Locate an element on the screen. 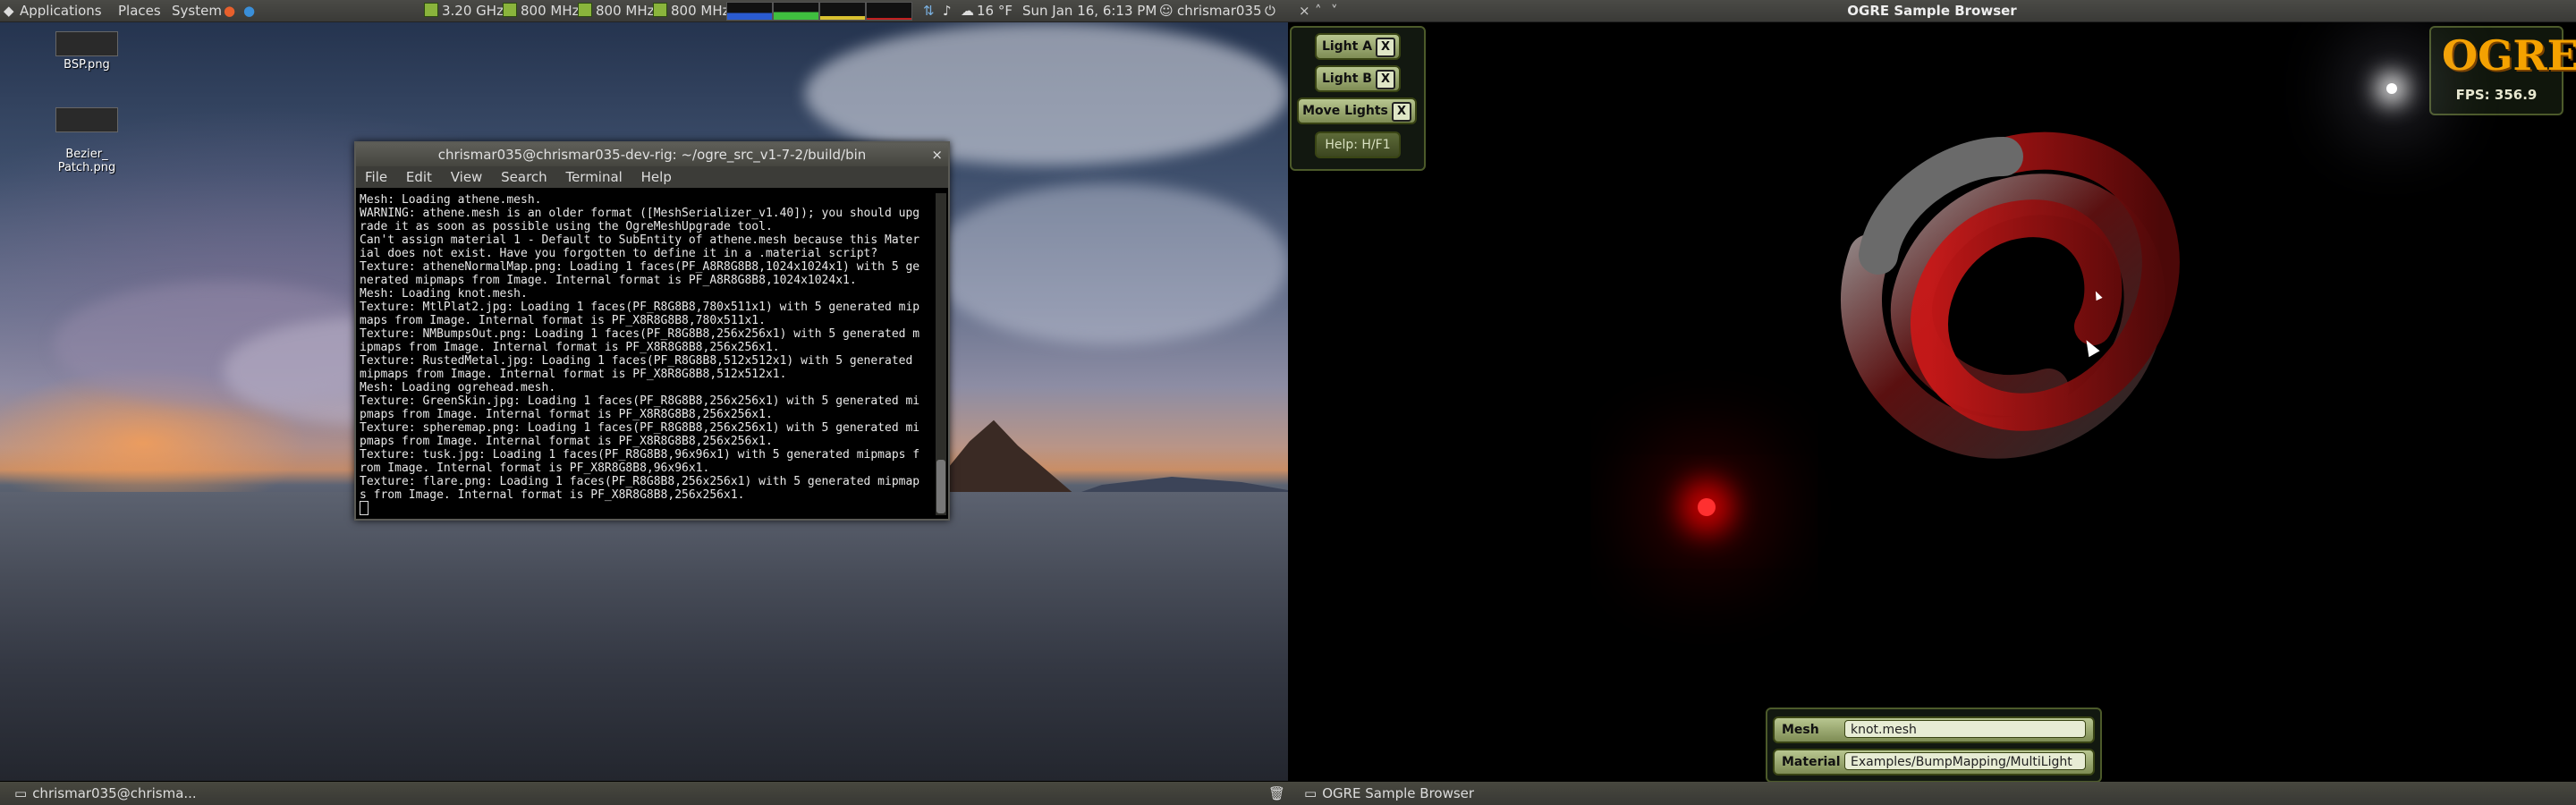 This screenshot has height=805, width=2576. desktop-icon-bsp: BSP.png is located at coordinates (87, 51).